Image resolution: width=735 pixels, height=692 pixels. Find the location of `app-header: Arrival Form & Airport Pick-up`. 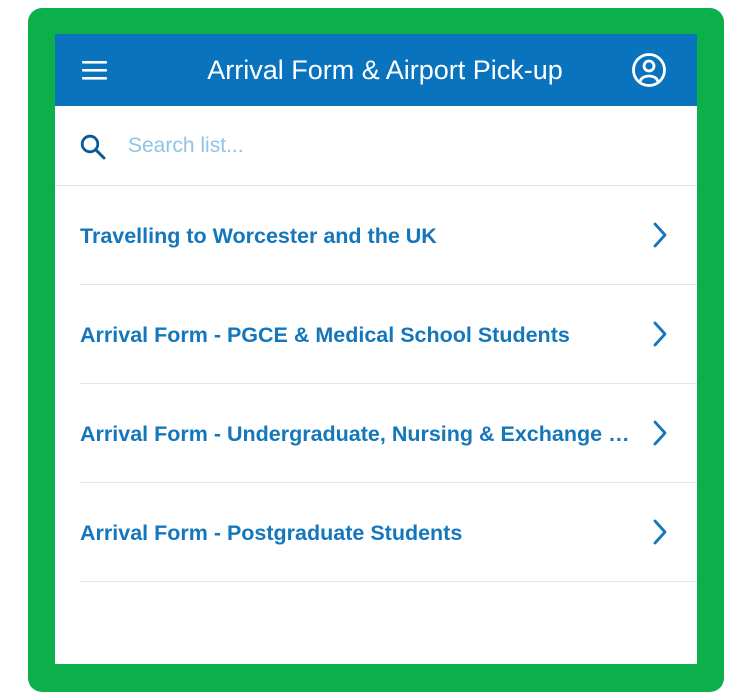

app-header: Arrival Form & Airport Pick-up is located at coordinates (376, 70).